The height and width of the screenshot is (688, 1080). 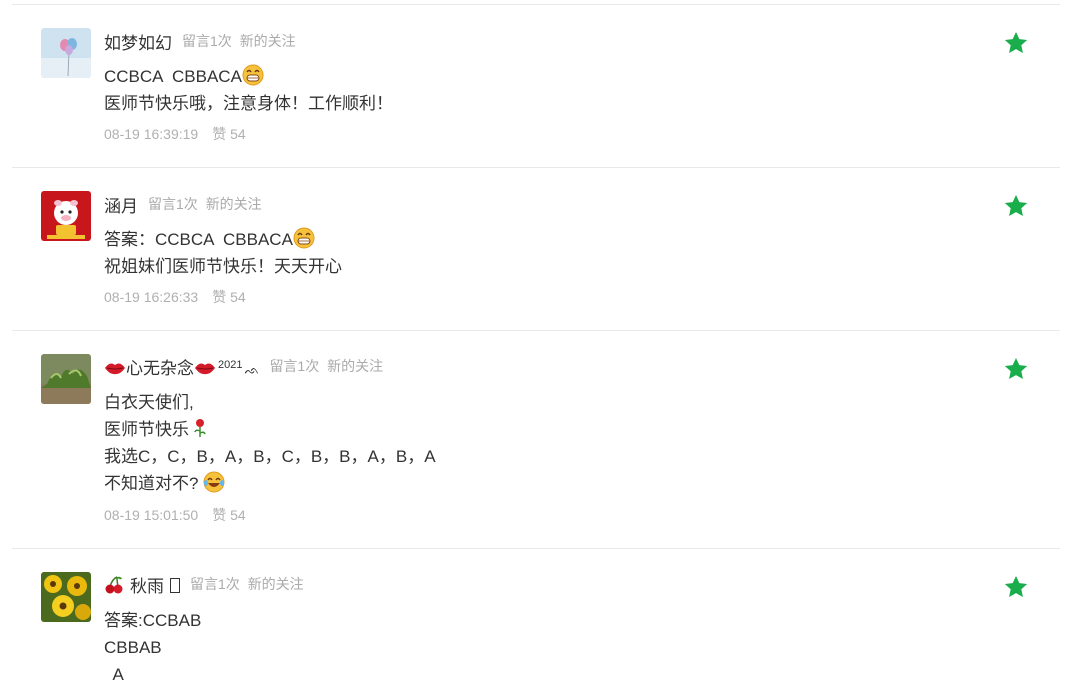 What do you see at coordinates (223, 266) in the screenshot?
I see `comment-line: 祝姐妹们医师节快乐！天天开心` at bounding box center [223, 266].